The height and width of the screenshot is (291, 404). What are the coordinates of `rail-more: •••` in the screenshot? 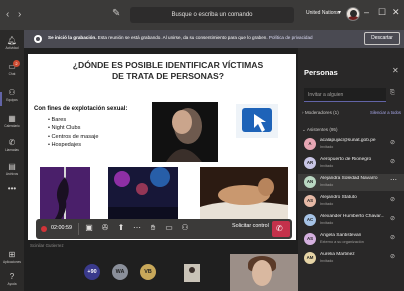 It's located at (12, 189).